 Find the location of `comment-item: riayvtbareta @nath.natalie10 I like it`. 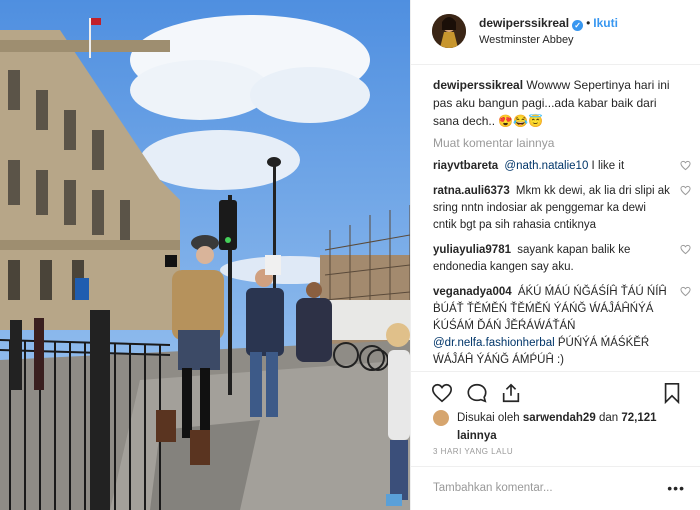

comment-item: riayvtbareta @nath.natalie10 I like it is located at coordinates (562, 166).